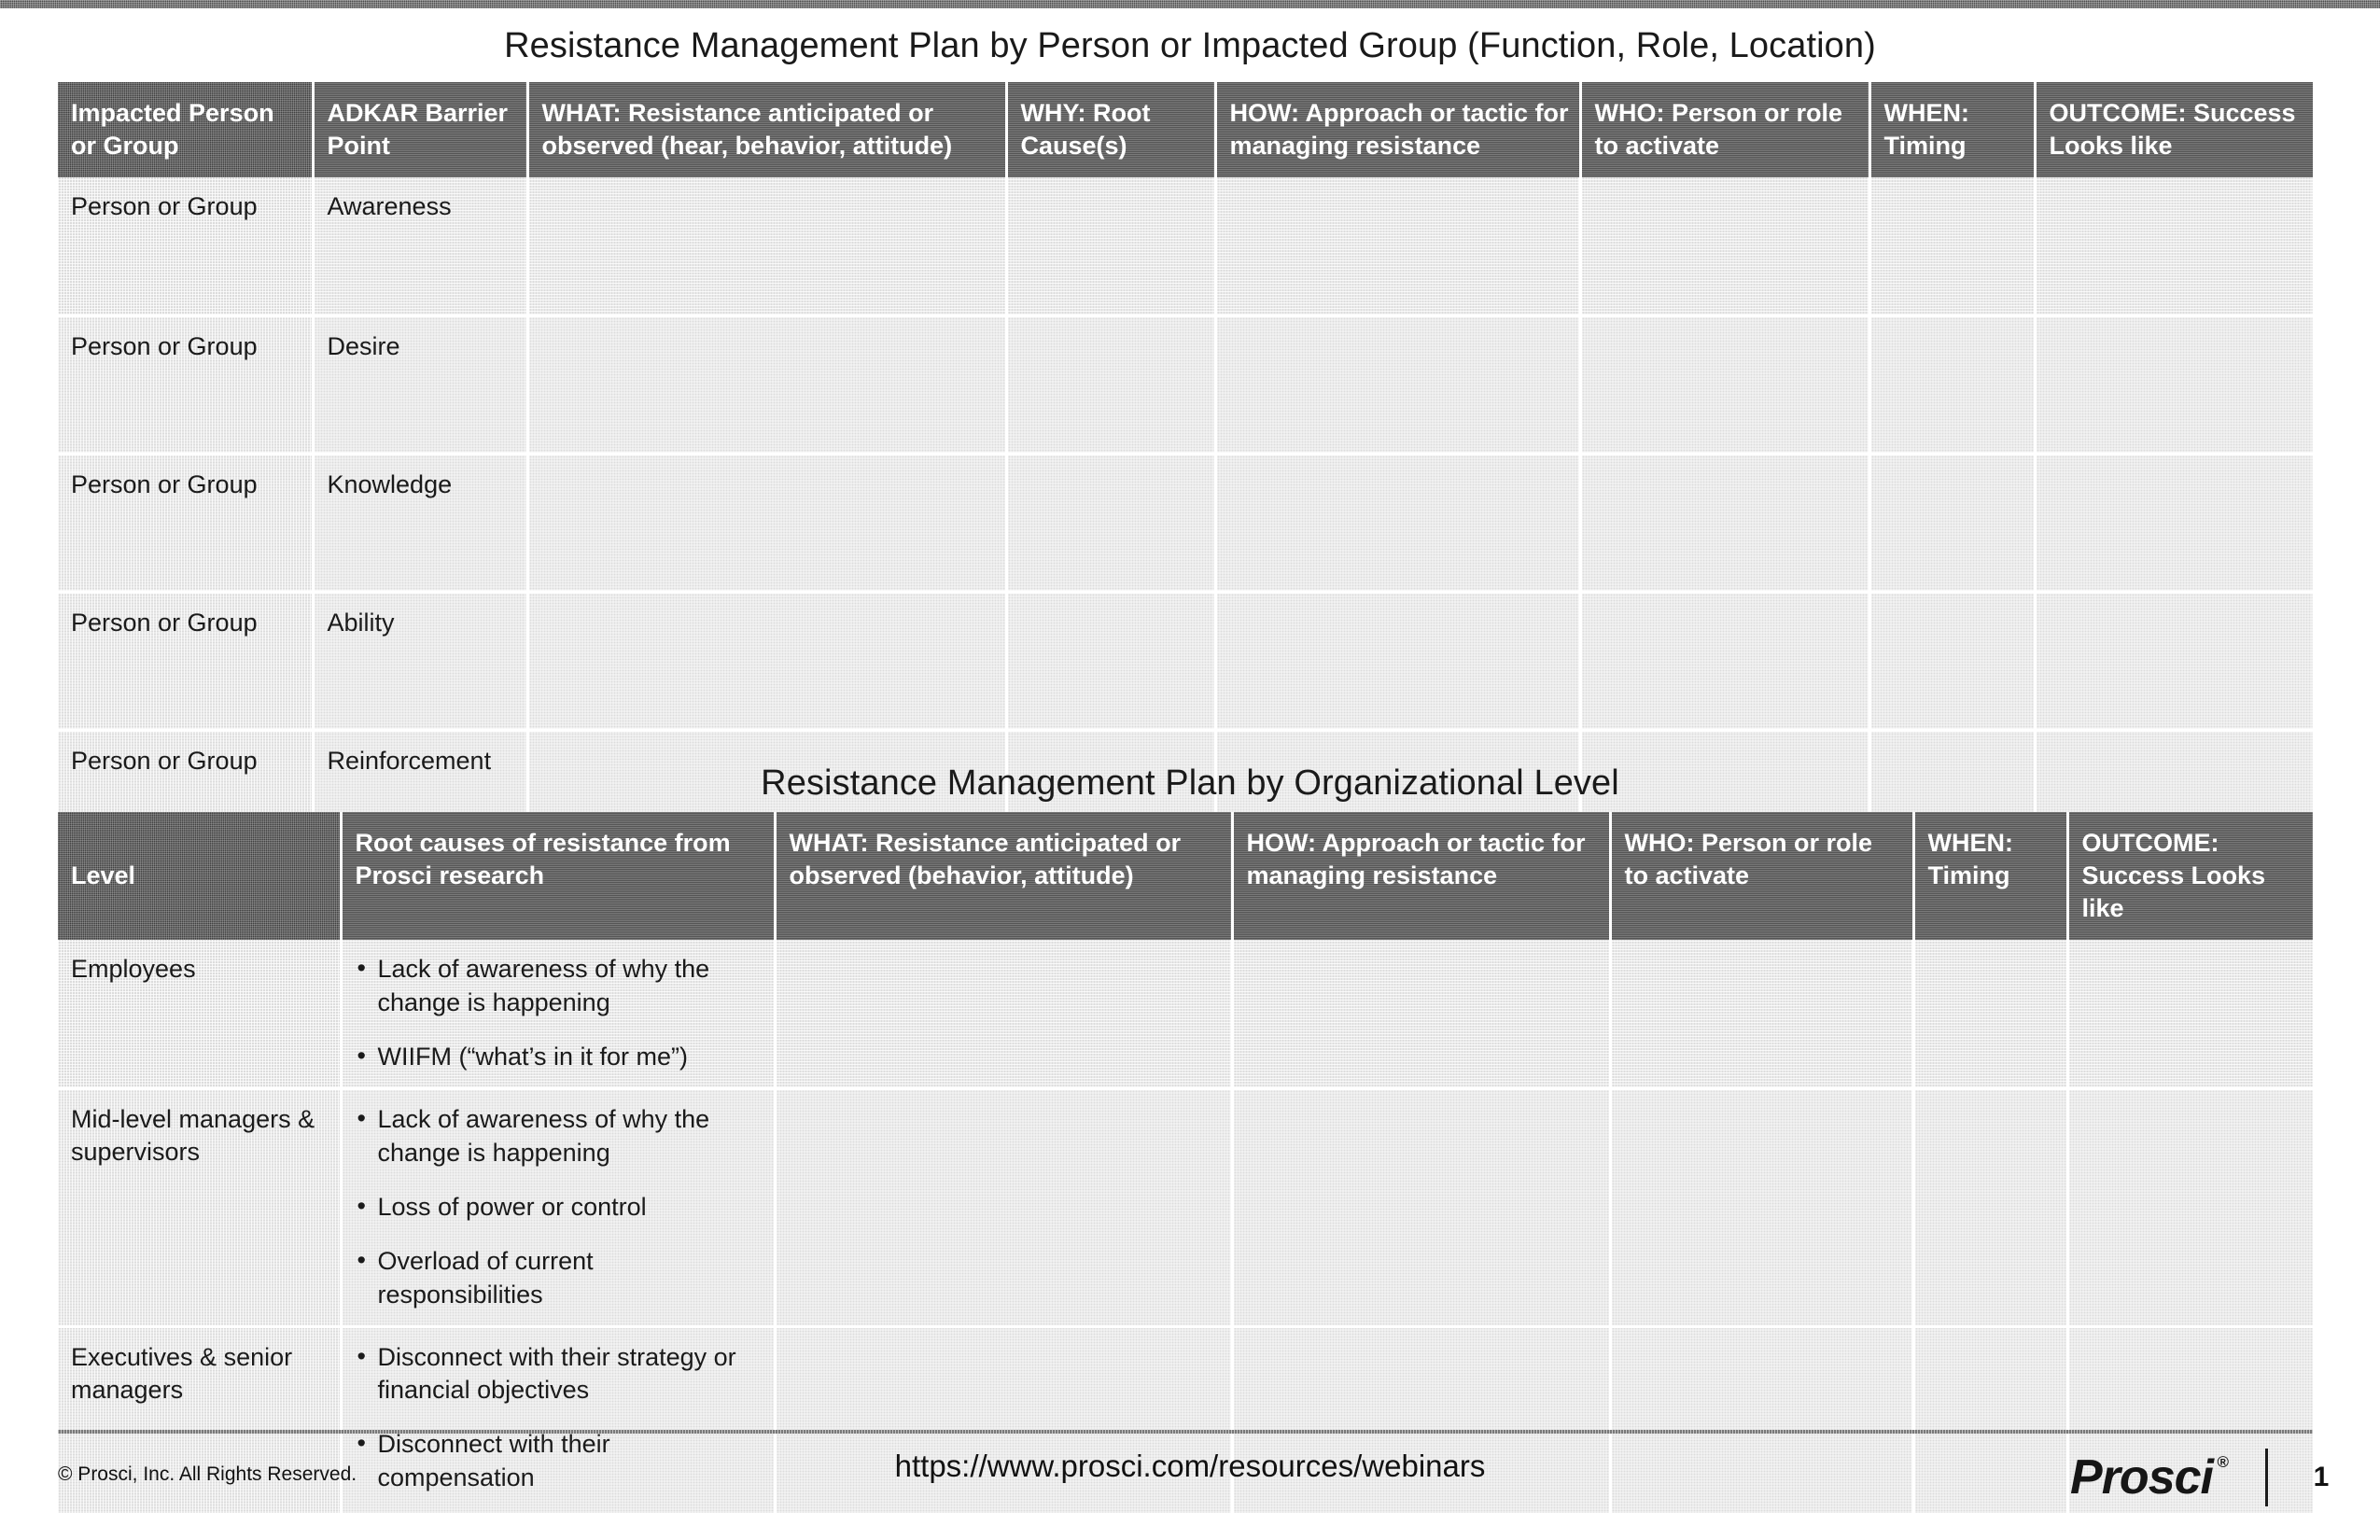 The image size is (2380, 1540). I want to click on column-header-impacted-person-or-group: Impacted Person or Group, so click(186, 130).